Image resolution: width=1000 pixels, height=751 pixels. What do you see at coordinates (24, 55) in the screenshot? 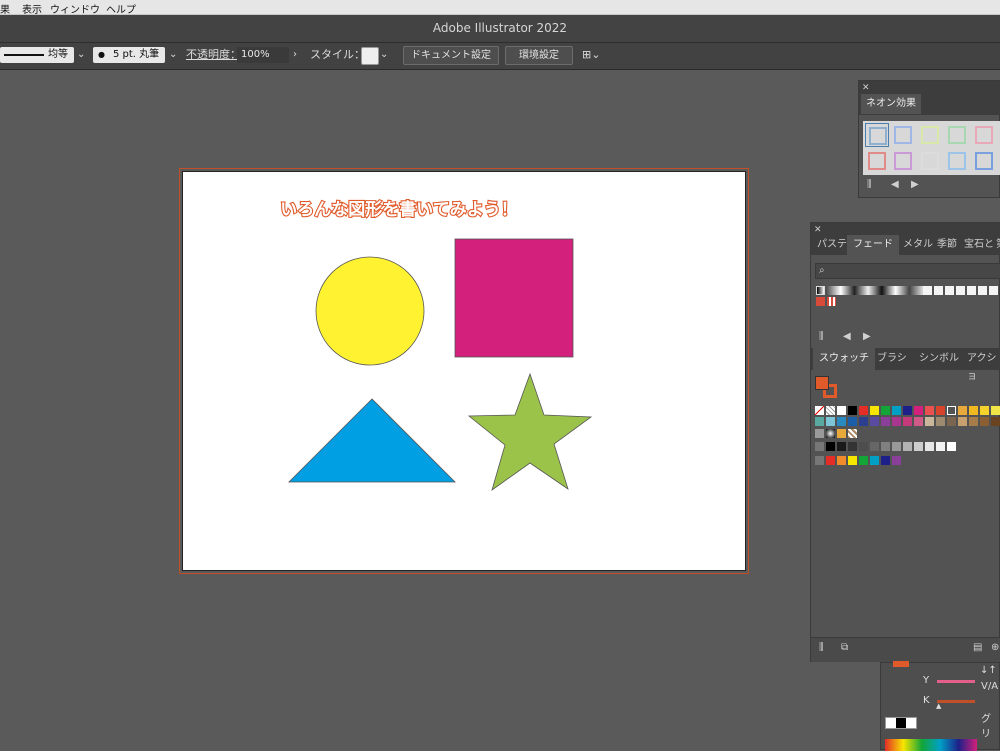
I see `stroke-line-icon` at bounding box center [24, 55].